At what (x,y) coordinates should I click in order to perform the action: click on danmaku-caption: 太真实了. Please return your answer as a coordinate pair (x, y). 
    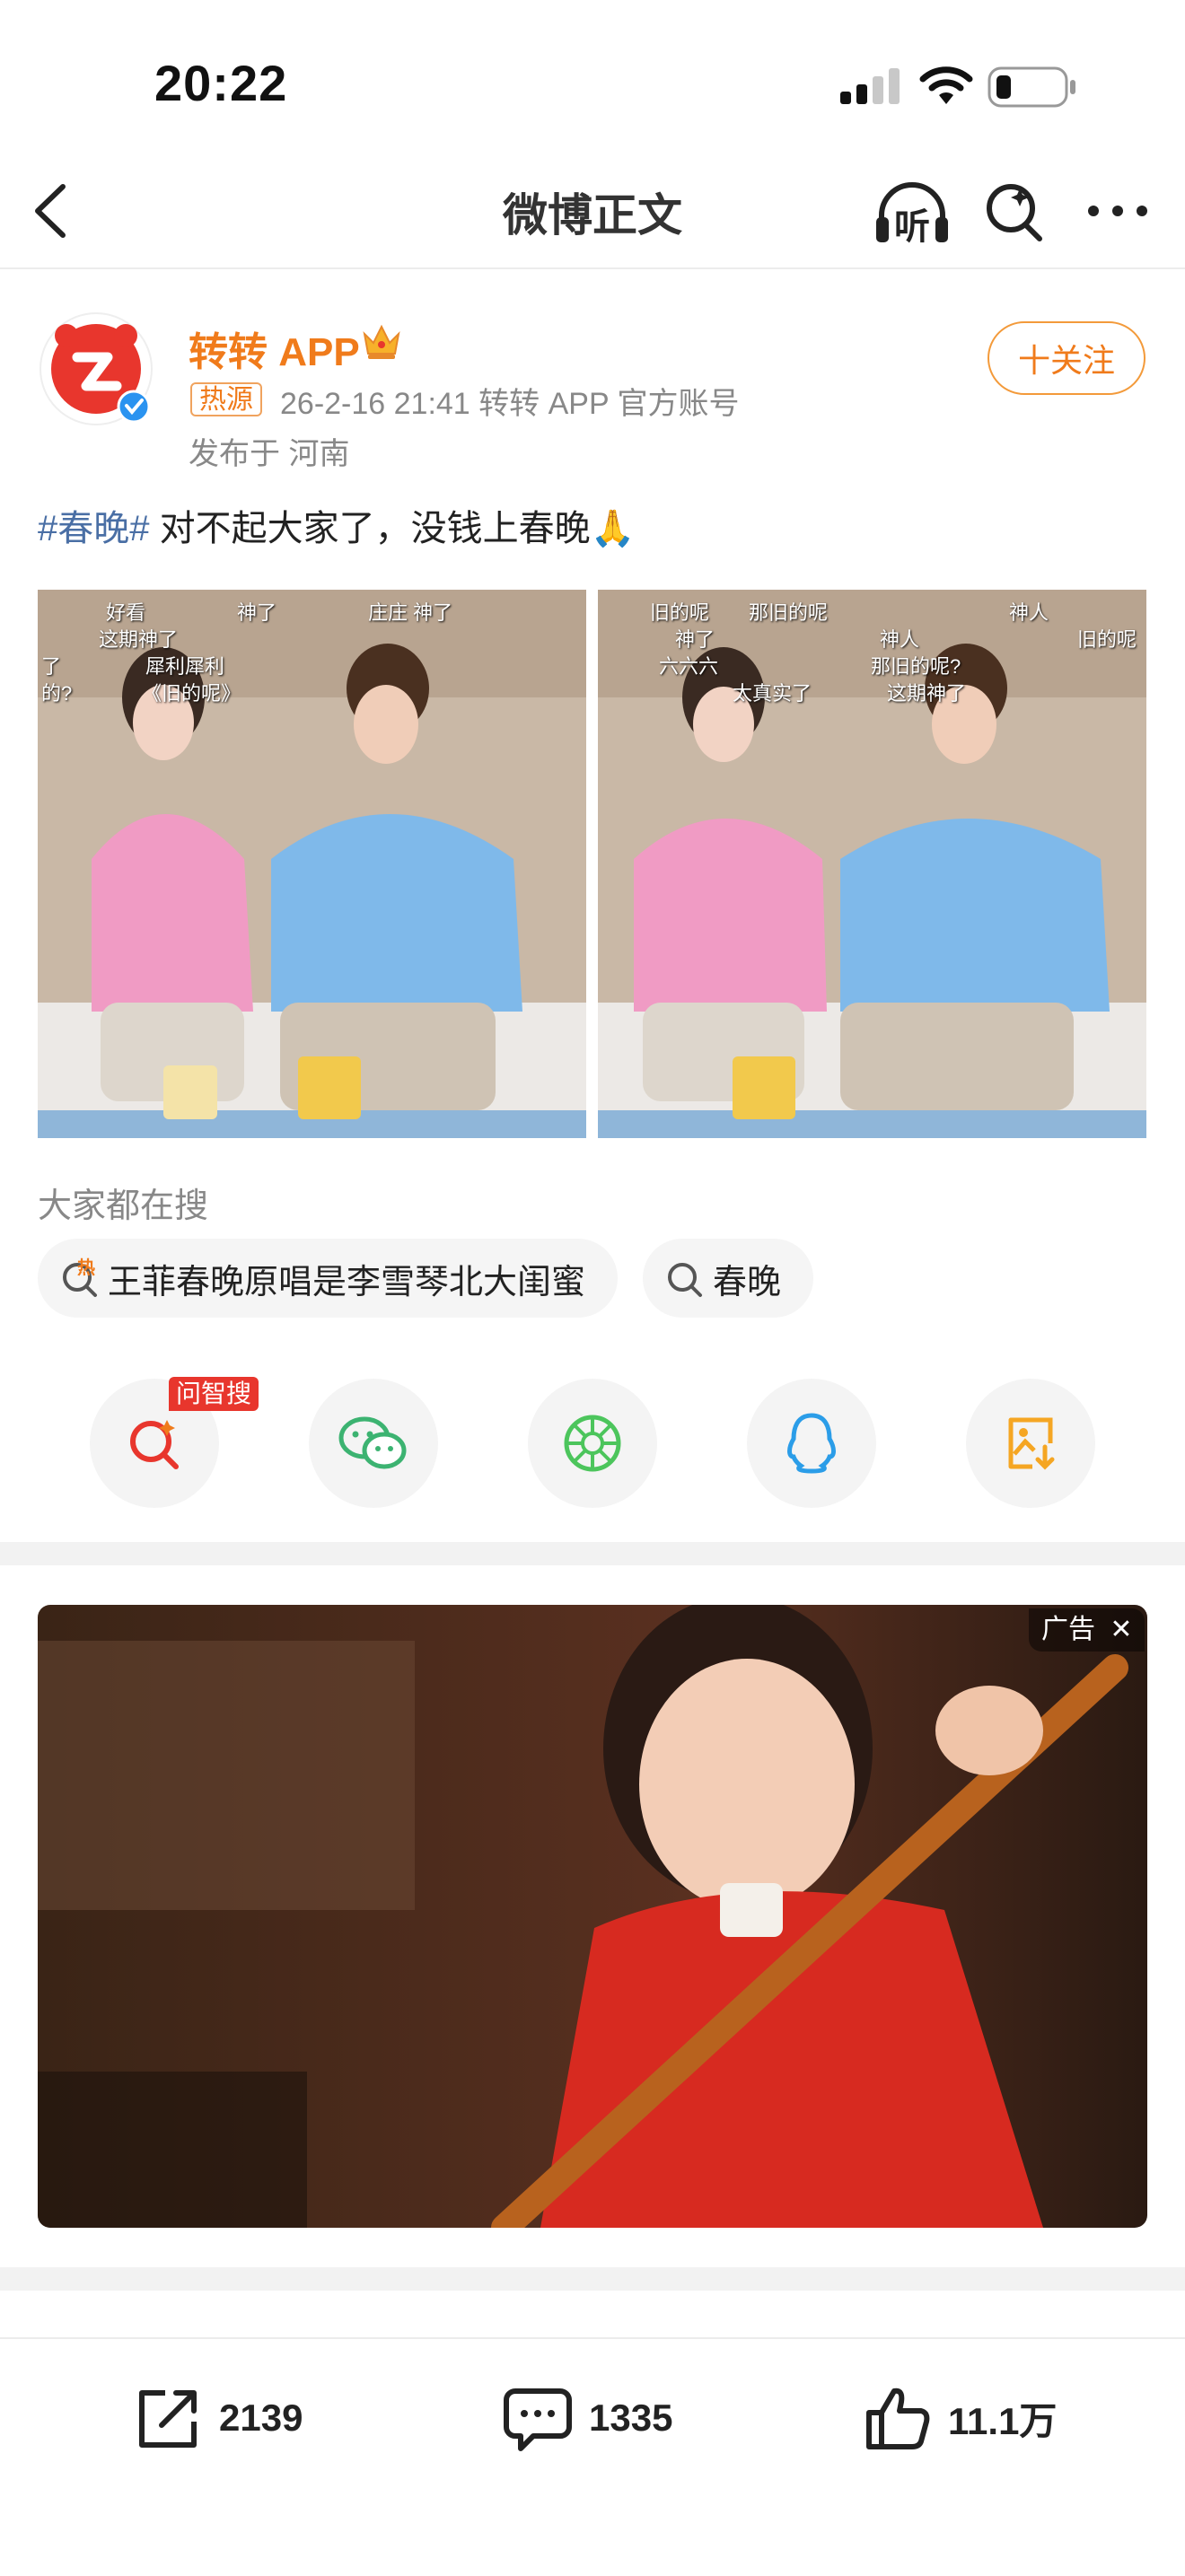
    Looking at the image, I should click on (772, 693).